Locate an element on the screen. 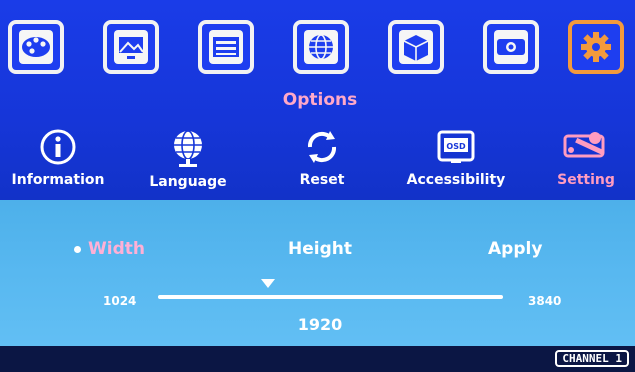  palette-icon is located at coordinates (36, 47).